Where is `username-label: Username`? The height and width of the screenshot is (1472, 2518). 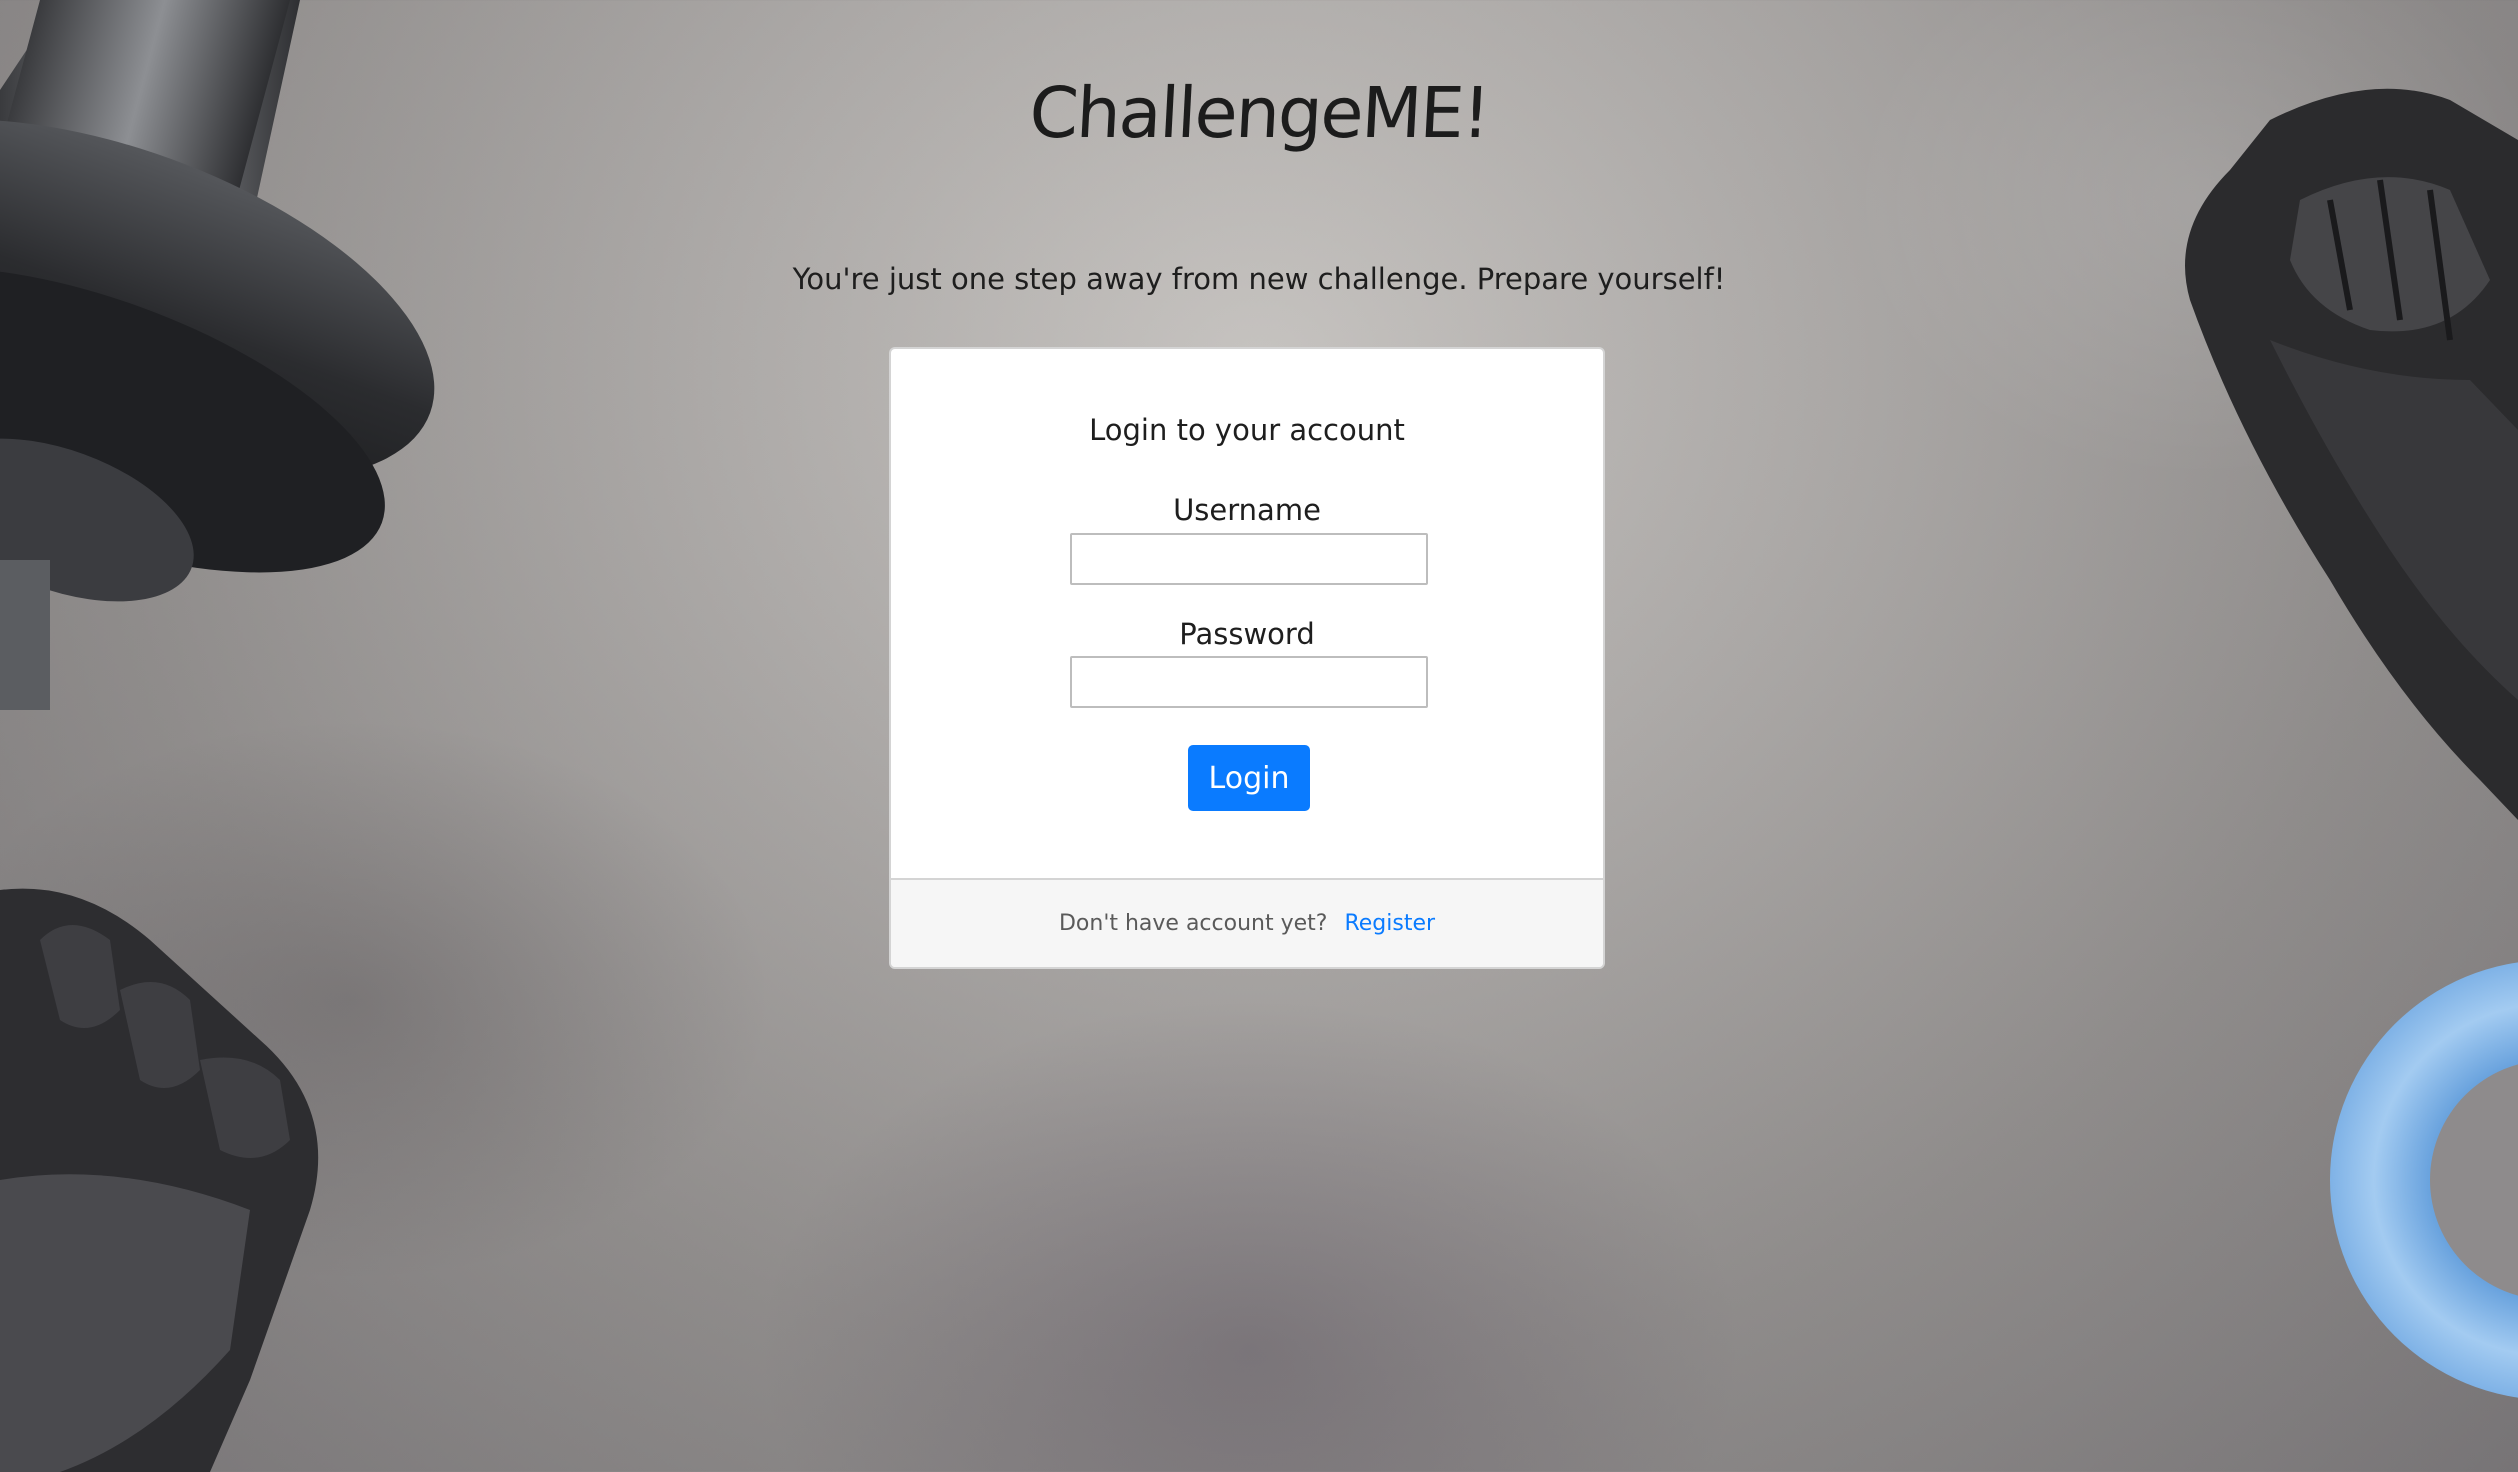
username-label: Username is located at coordinates (1247, 510).